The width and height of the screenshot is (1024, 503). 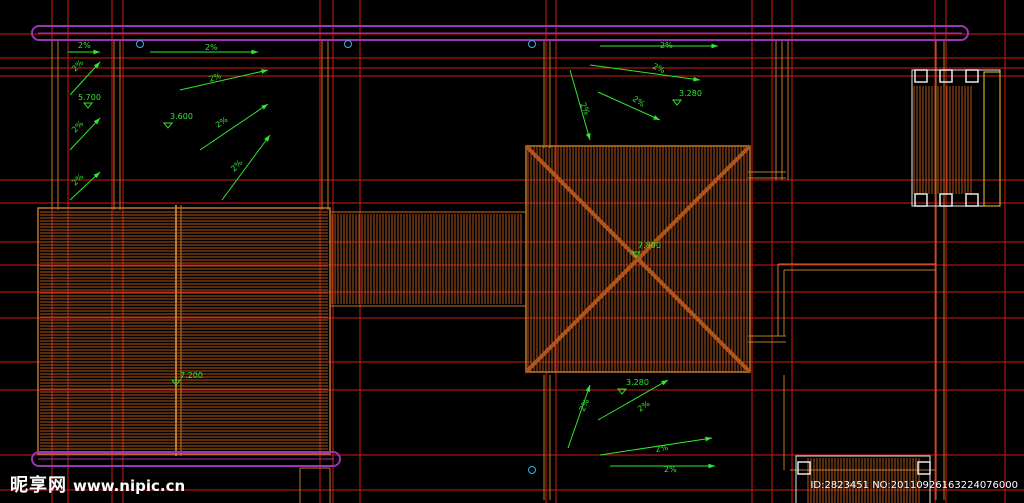 I want to click on elevation-right-upper: 3.280, so click(x=690, y=93).